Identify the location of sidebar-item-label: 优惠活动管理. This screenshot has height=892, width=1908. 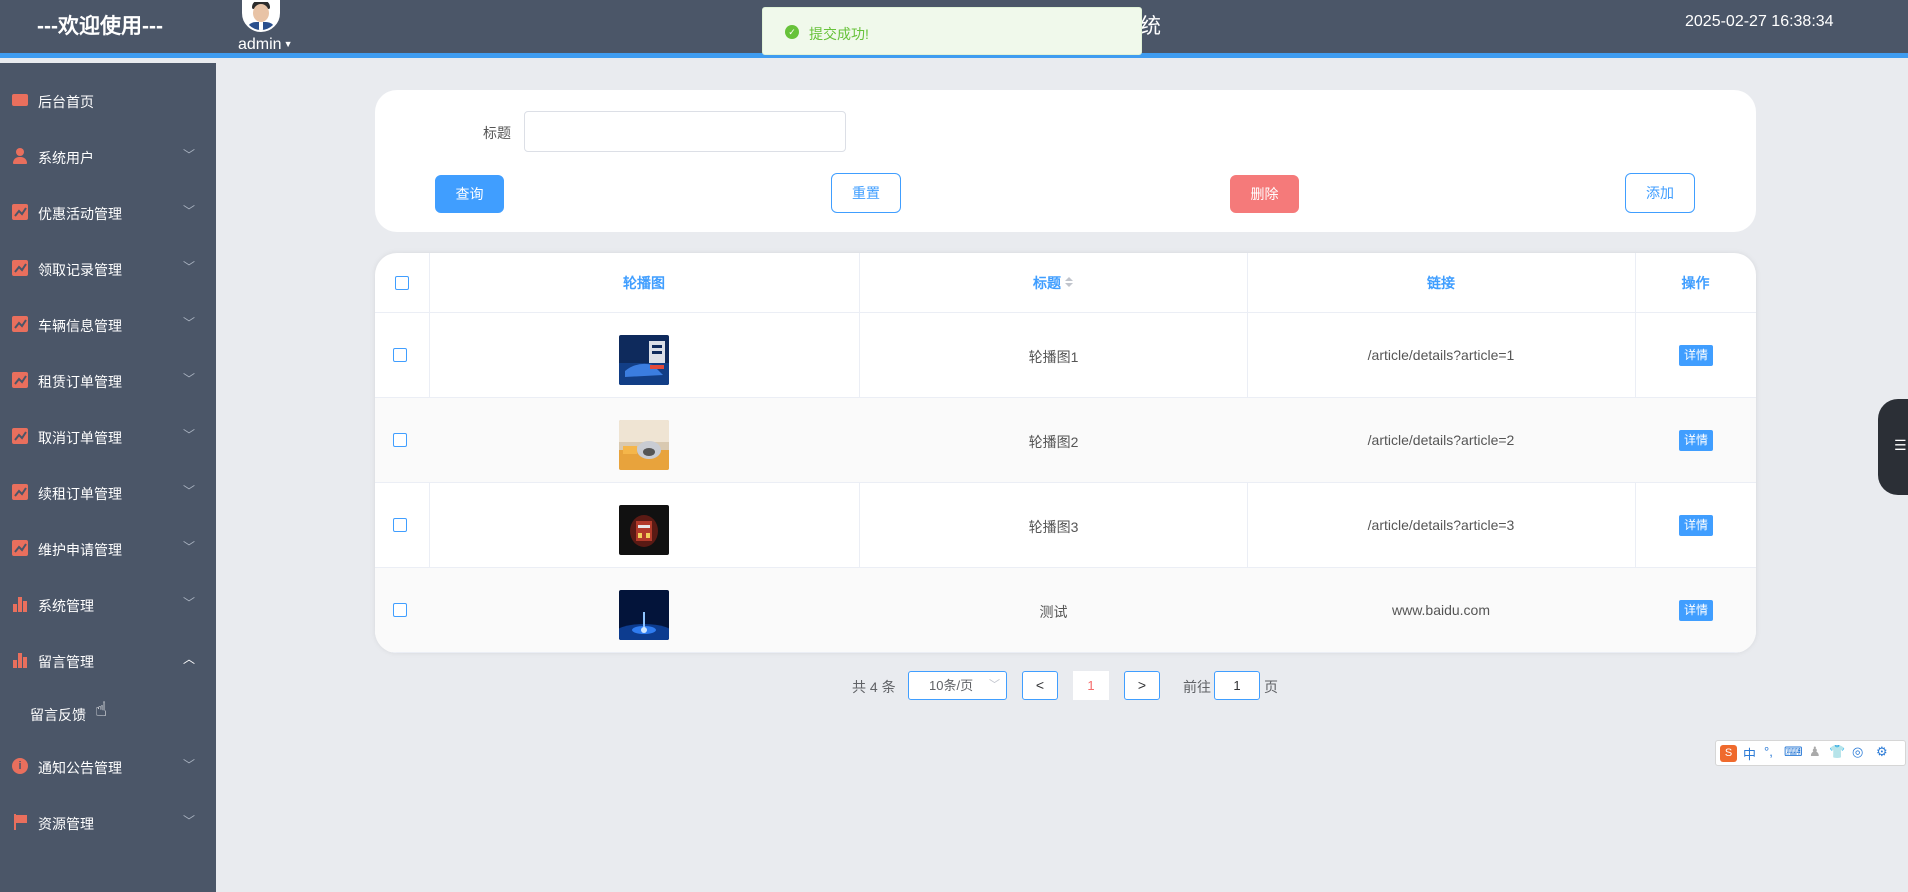
(80, 214).